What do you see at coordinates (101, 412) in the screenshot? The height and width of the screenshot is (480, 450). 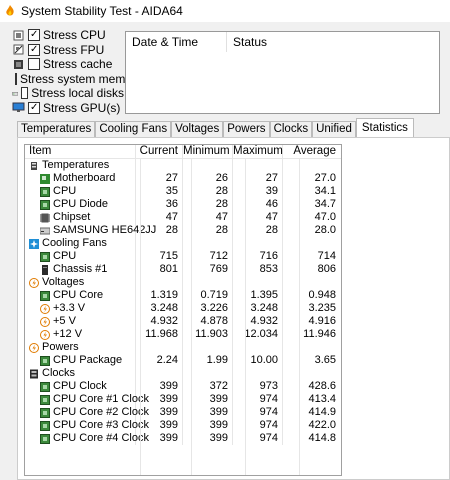 I see `row-item-label: CPU Core #2 Clock` at bounding box center [101, 412].